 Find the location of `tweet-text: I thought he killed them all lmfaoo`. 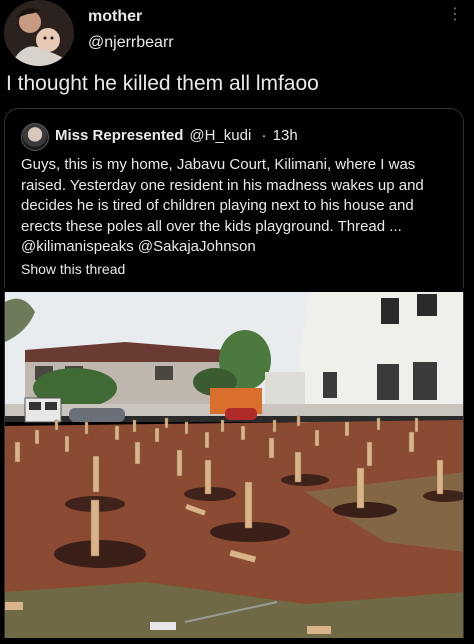

tweet-text: I thought he killed them all lmfaoo is located at coordinates (162, 83).